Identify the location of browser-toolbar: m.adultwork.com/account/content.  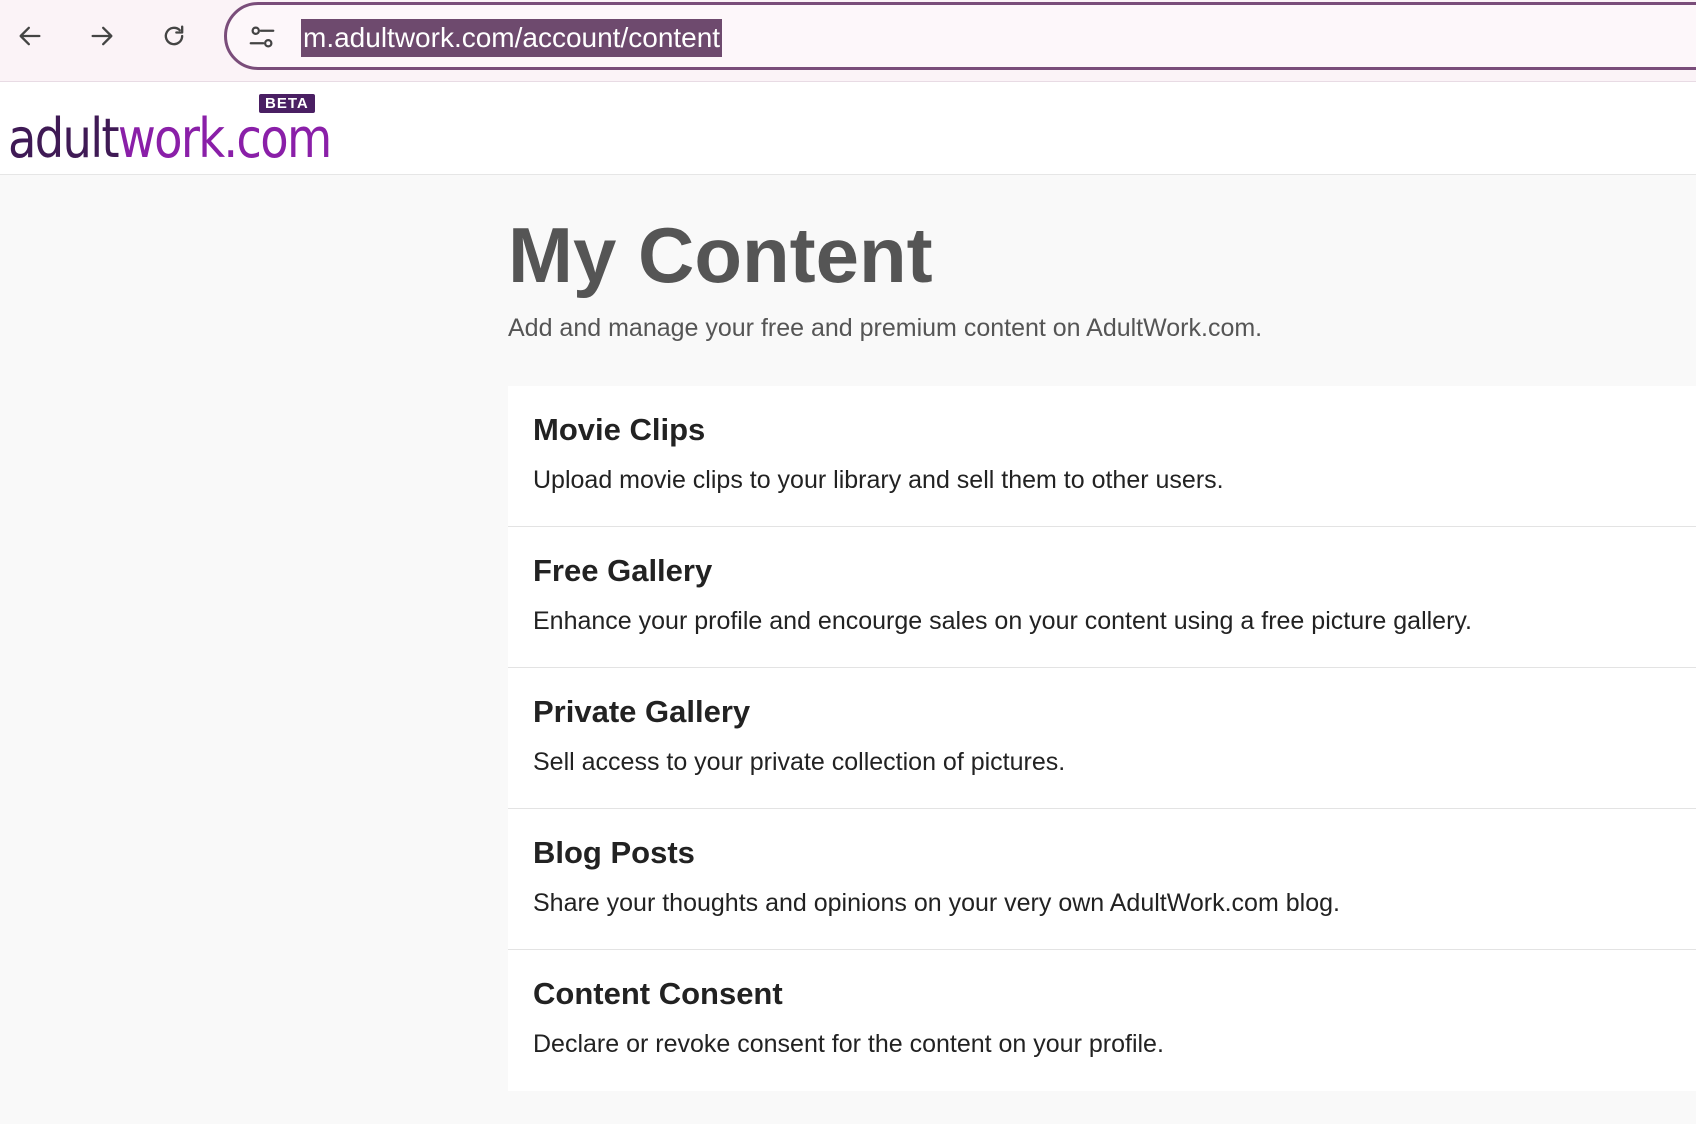
(848, 41).